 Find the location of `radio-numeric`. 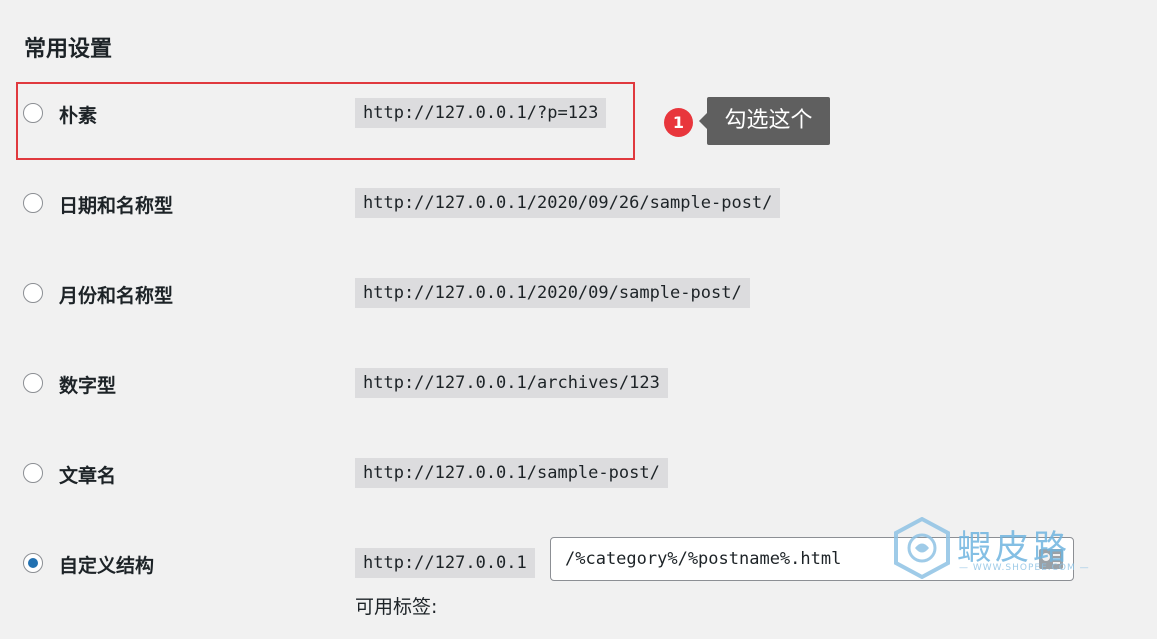

radio-numeric is located at coordinates (33, 383).